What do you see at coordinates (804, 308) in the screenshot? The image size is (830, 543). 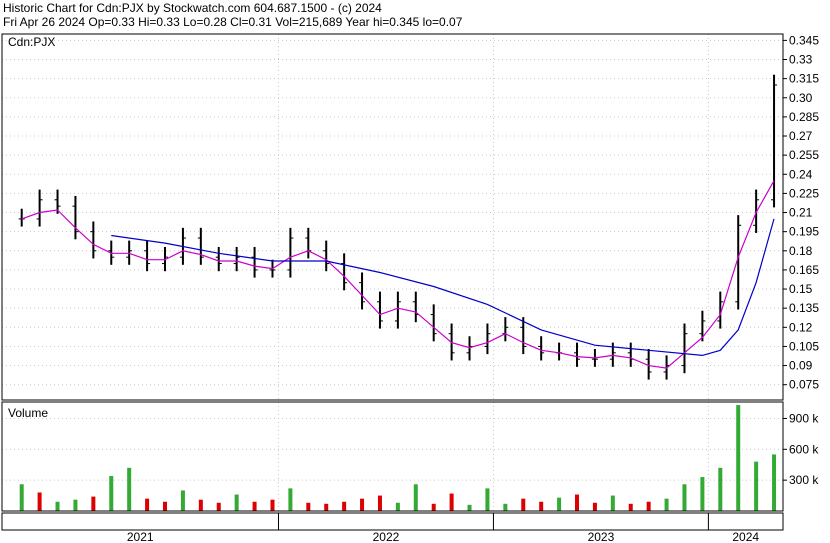 I see `price-tick-label: 0.135` at bounding box center [804, 308].